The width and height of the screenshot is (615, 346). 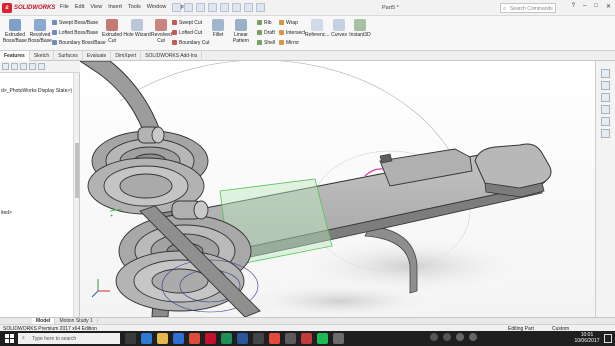 I want to click on lofted-boss-button: Lofted Boss/Base, so click(x=75, y=33).